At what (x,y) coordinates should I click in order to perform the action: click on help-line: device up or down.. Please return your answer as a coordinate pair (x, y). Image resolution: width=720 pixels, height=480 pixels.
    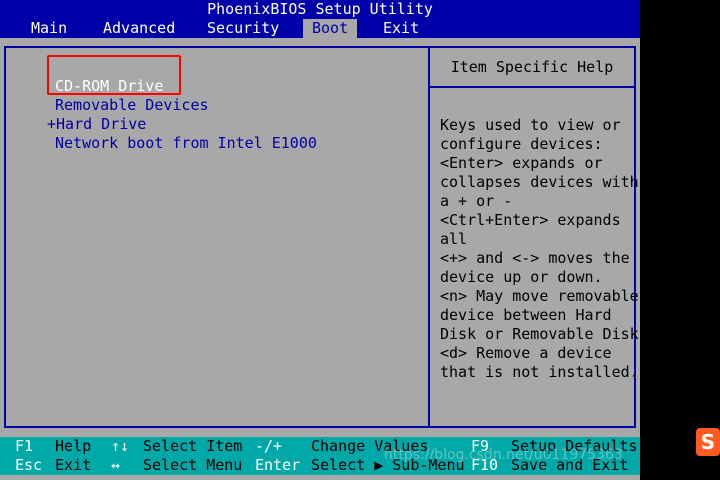
    Looking at the image, I should click on (521, 277).